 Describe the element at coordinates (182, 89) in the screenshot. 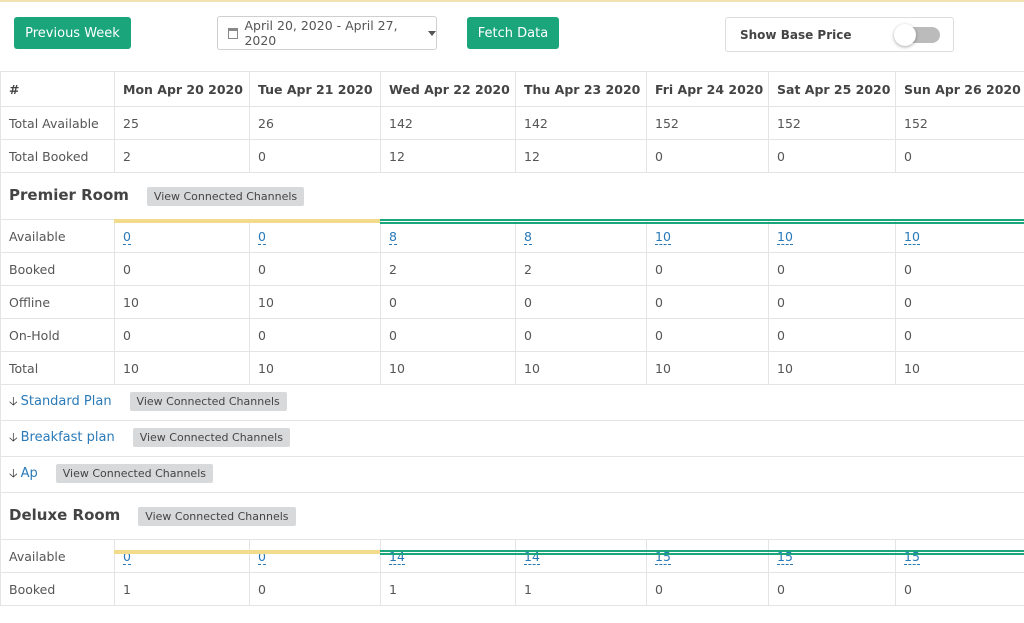

I see `day-header: Mon Apr 20 2020` at that location.